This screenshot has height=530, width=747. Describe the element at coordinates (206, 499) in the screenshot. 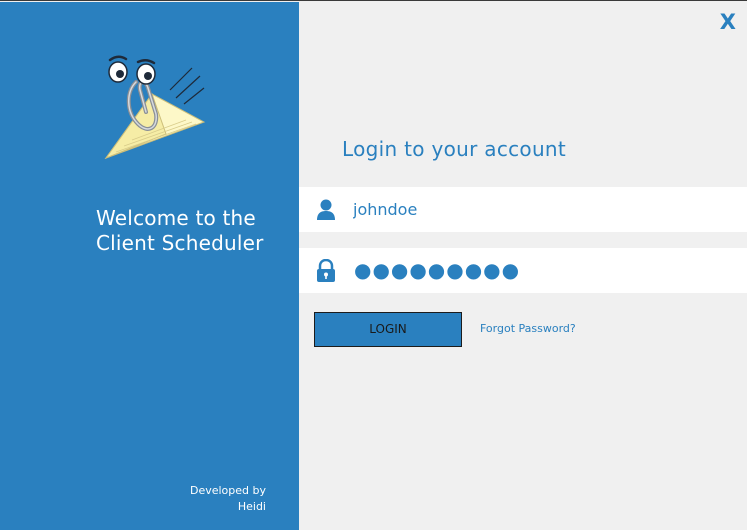

I see `developer-credits: Developed by Heidi` at that location.